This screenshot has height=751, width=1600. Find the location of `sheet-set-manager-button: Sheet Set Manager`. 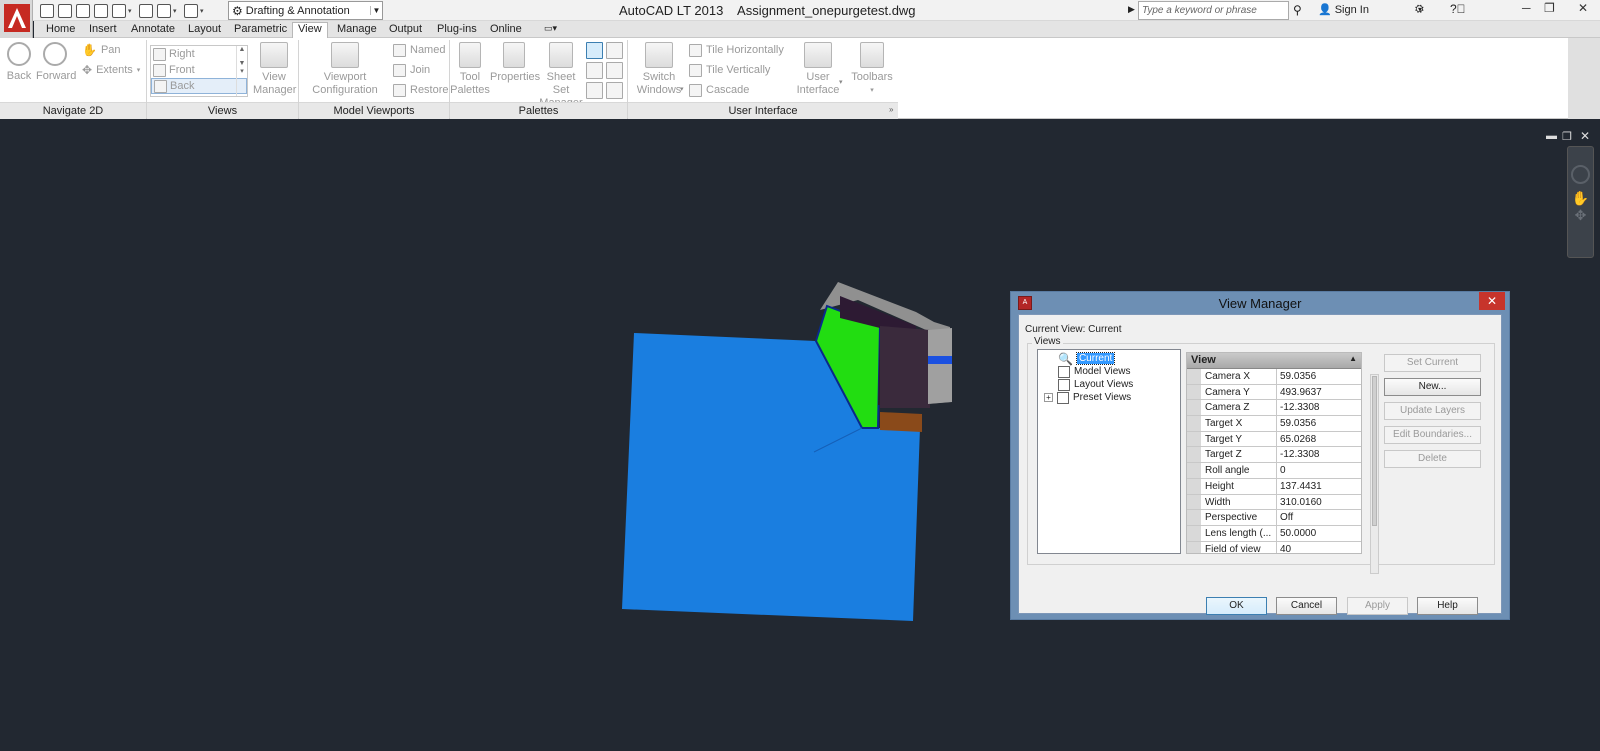

sheet-set-manager-button: Sheet Set Manager is located at coordinates (561, 76).